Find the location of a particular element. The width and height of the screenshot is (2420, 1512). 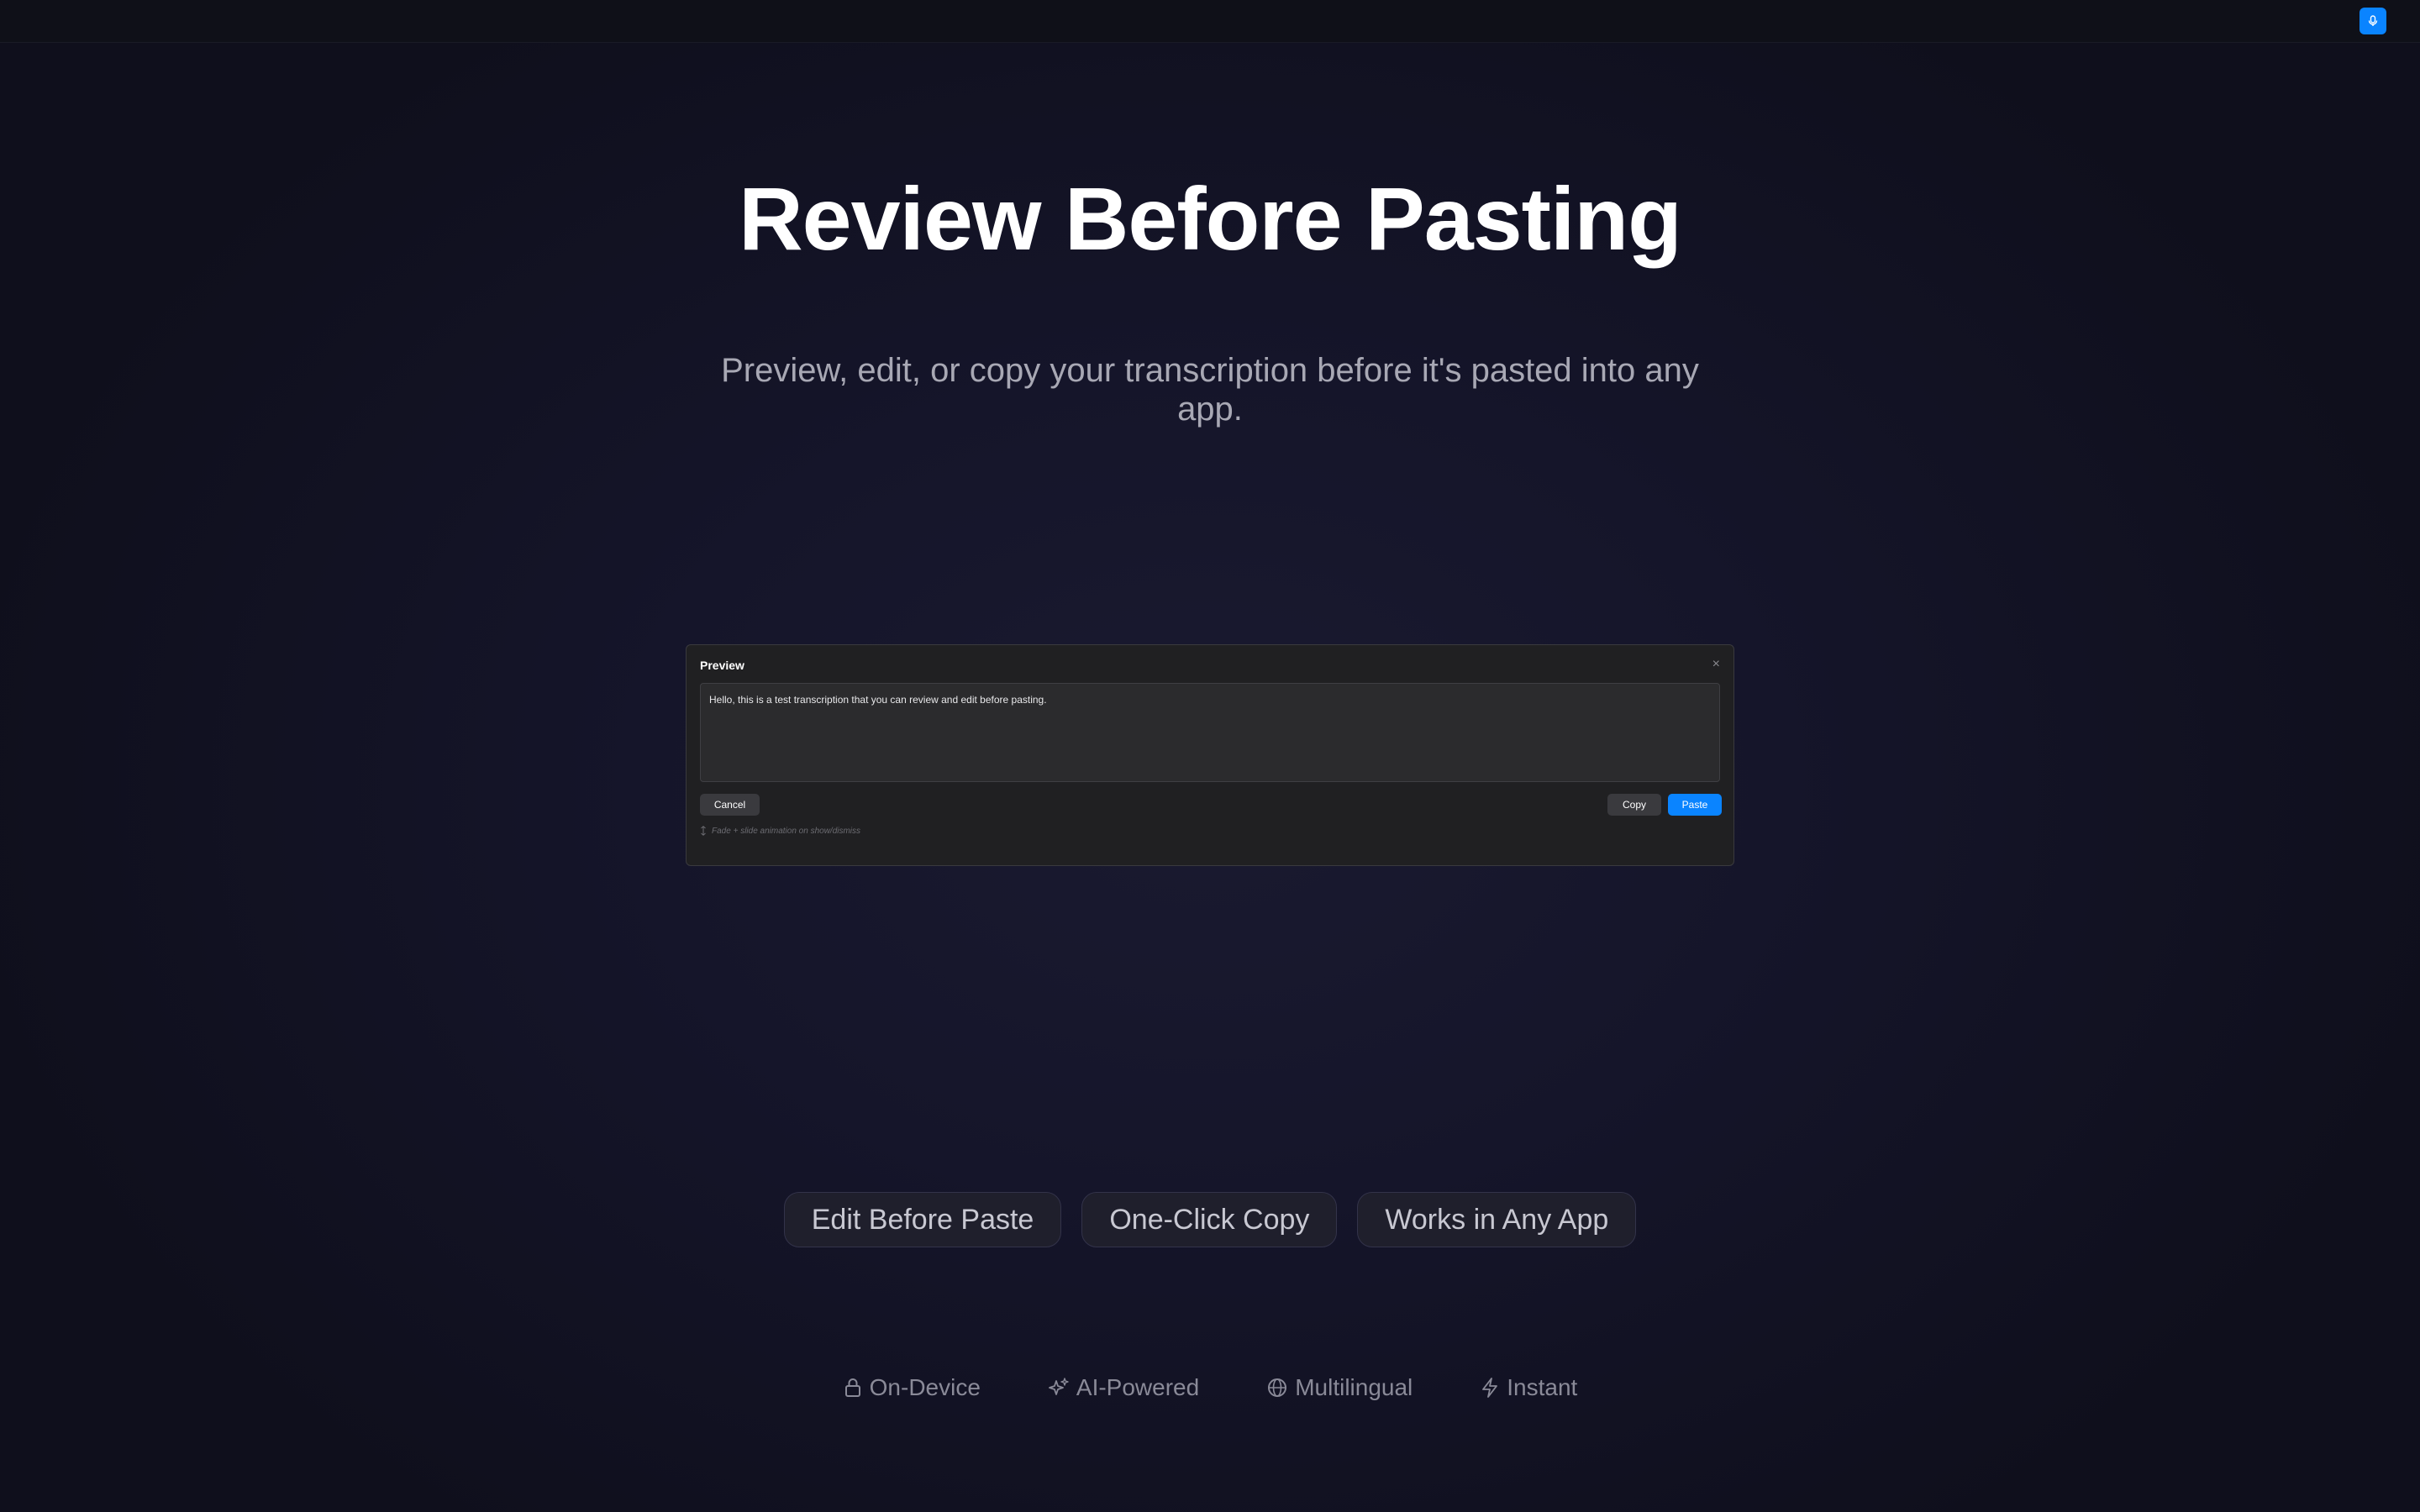

vertical-arrows-icon is located at coordinates (704, 831).